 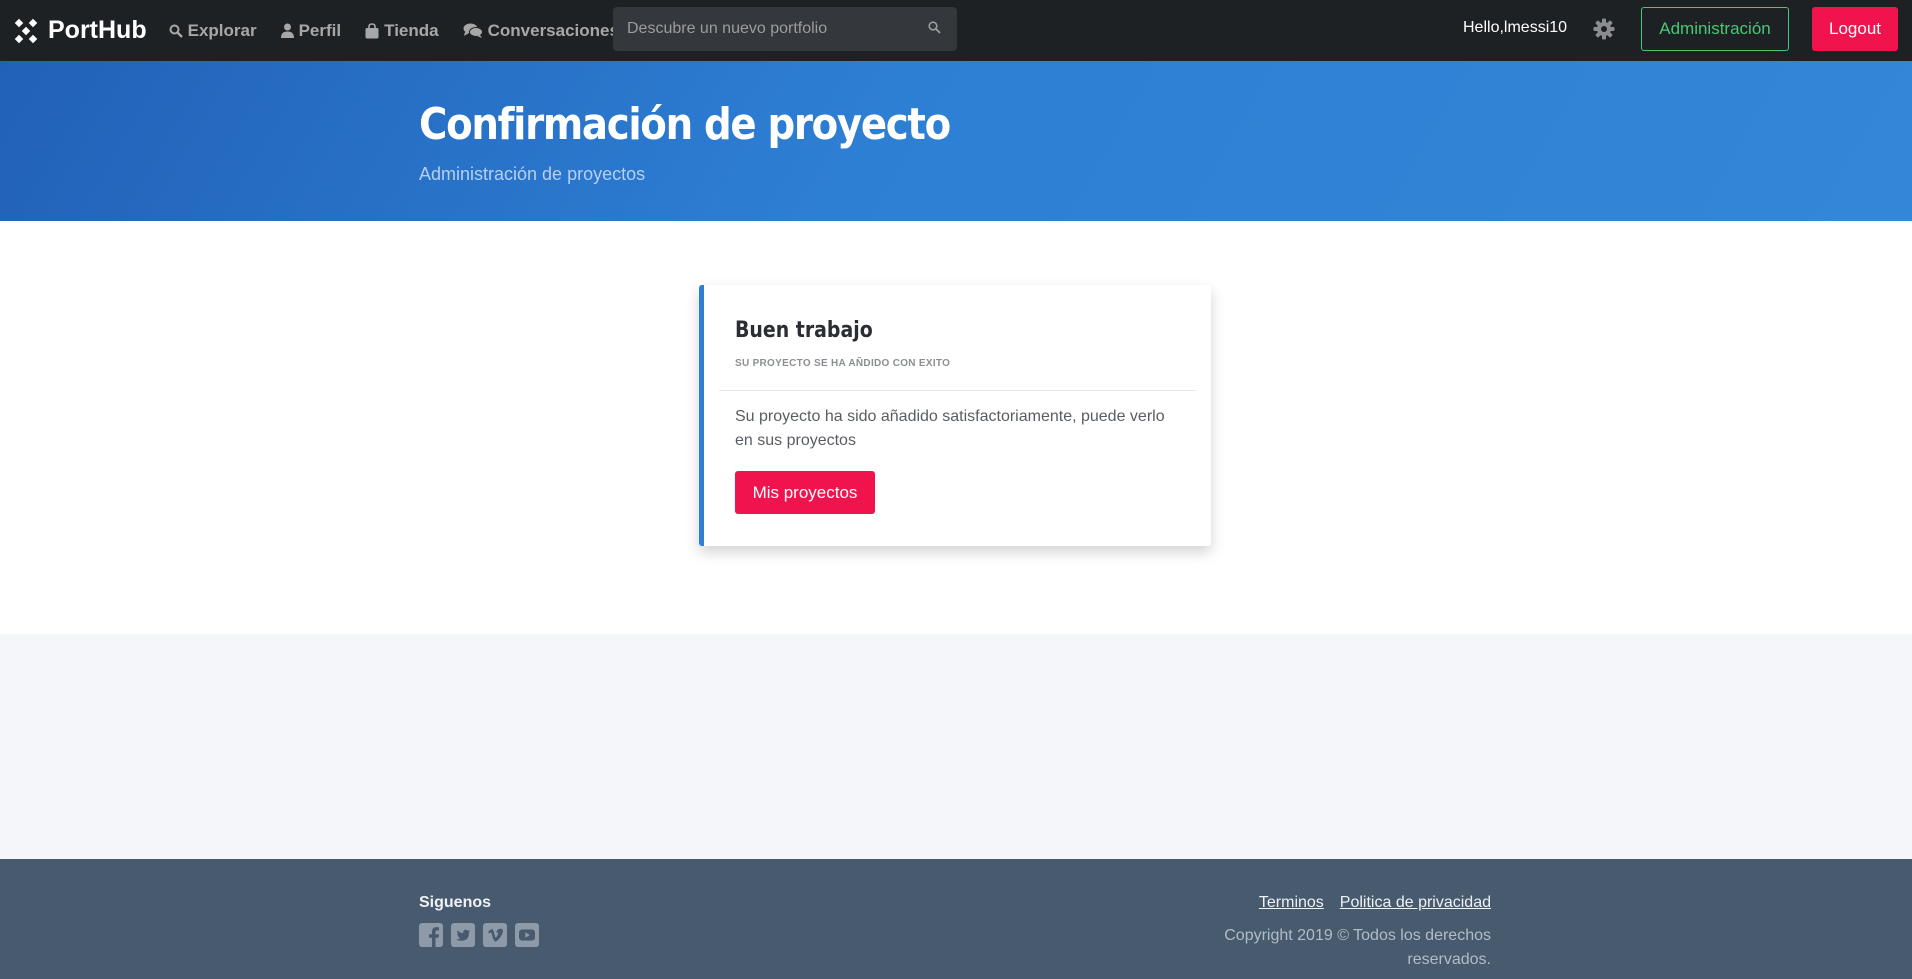 I want to click on portfolio-search-input, so click(x=763, y=29).